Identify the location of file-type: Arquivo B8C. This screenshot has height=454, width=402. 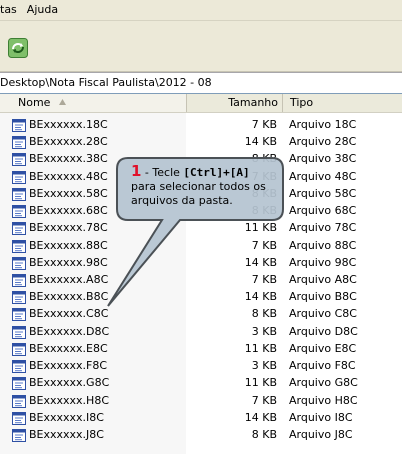
(323, 297).